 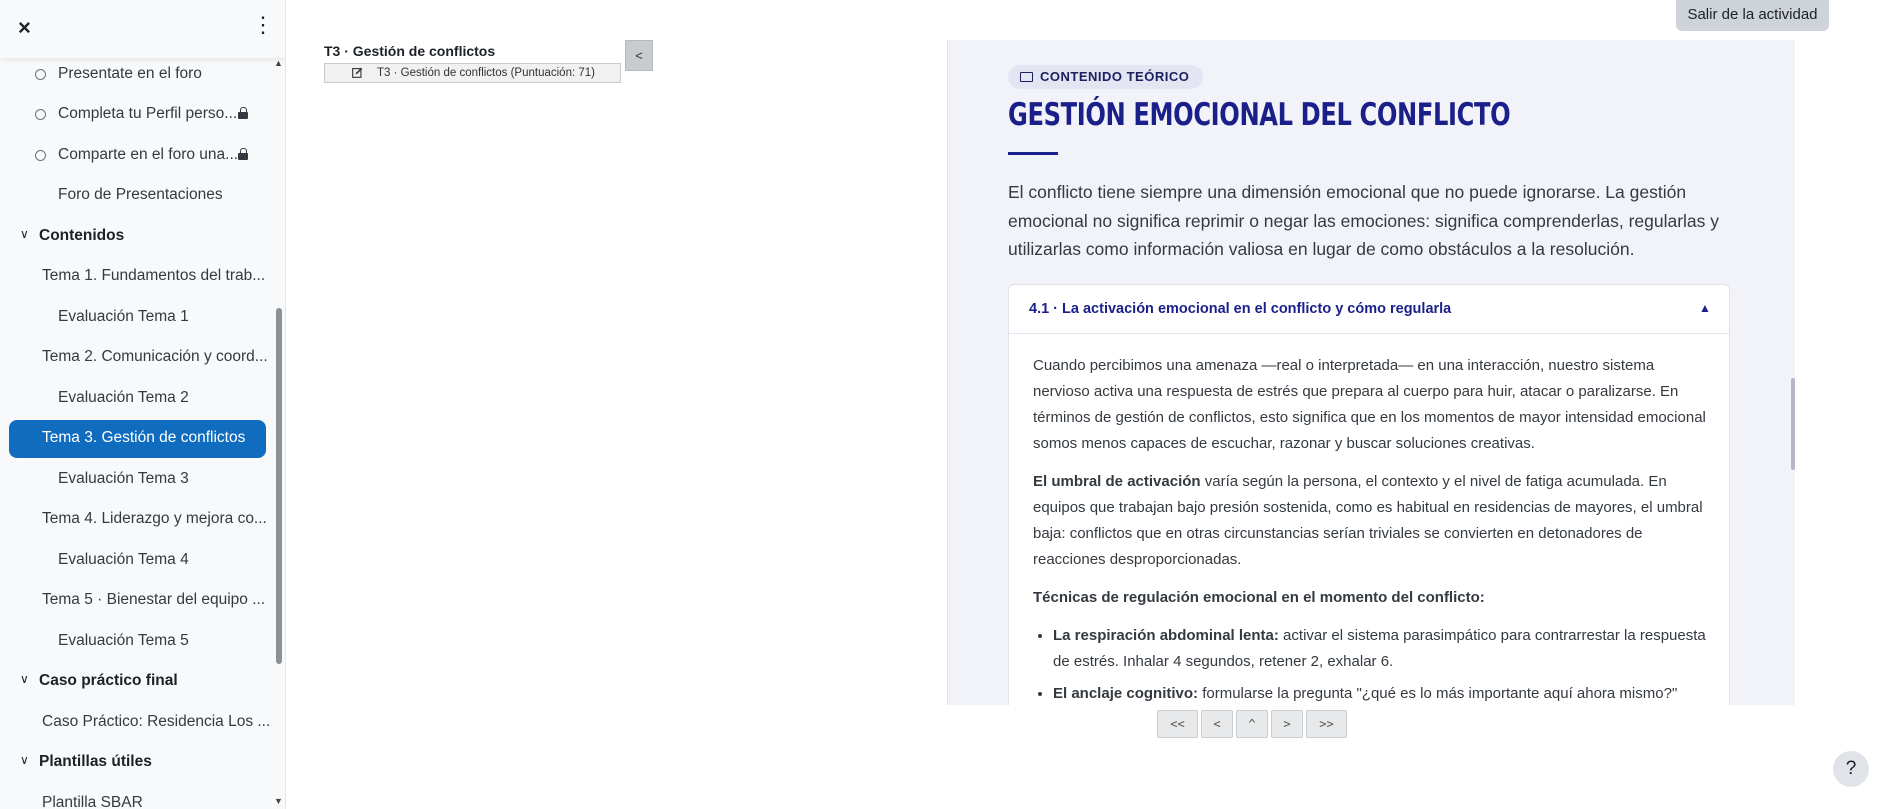 I want to click on course-item: Evaluación Tema 2, so click(x=142, y=398).